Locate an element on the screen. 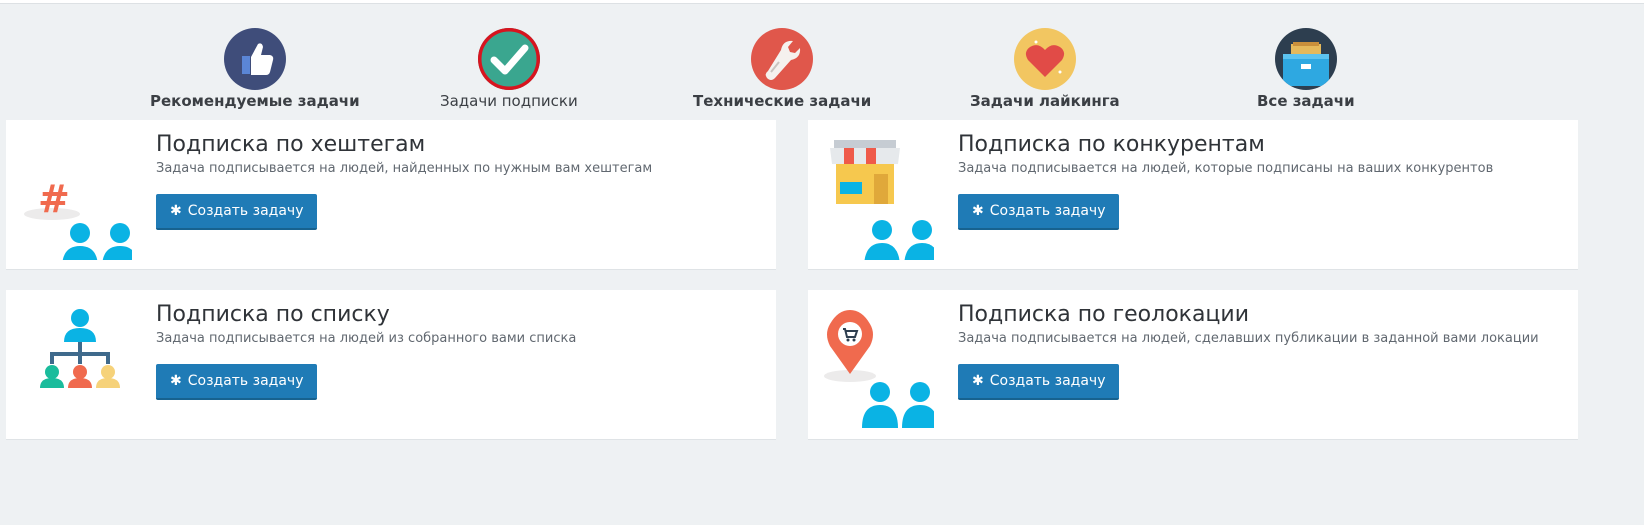  tab-label: Все задачи is located at coordinates (1306, 101).